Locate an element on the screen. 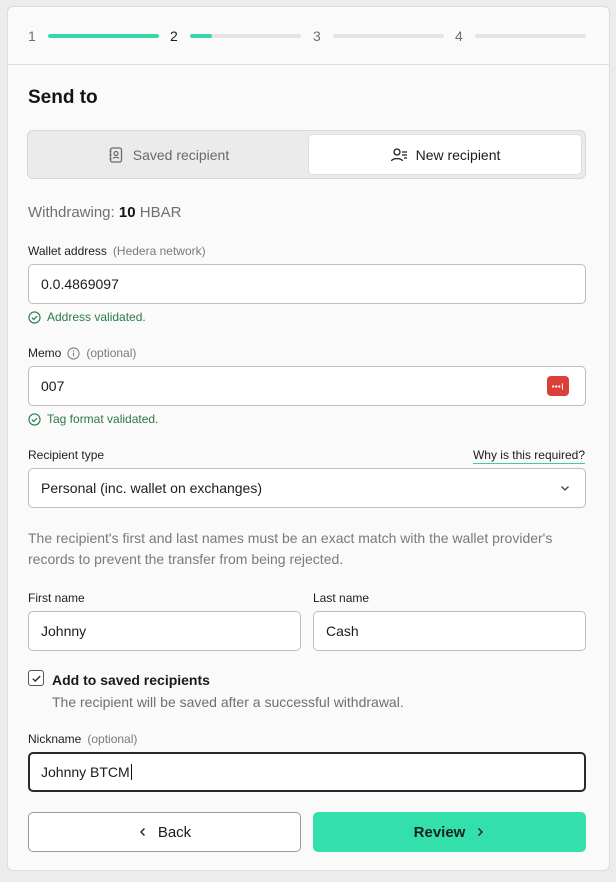 The width and height of the screenshot is (616, 882). nickname-input: Johnny BTCM is located at coordinates (307, 772).